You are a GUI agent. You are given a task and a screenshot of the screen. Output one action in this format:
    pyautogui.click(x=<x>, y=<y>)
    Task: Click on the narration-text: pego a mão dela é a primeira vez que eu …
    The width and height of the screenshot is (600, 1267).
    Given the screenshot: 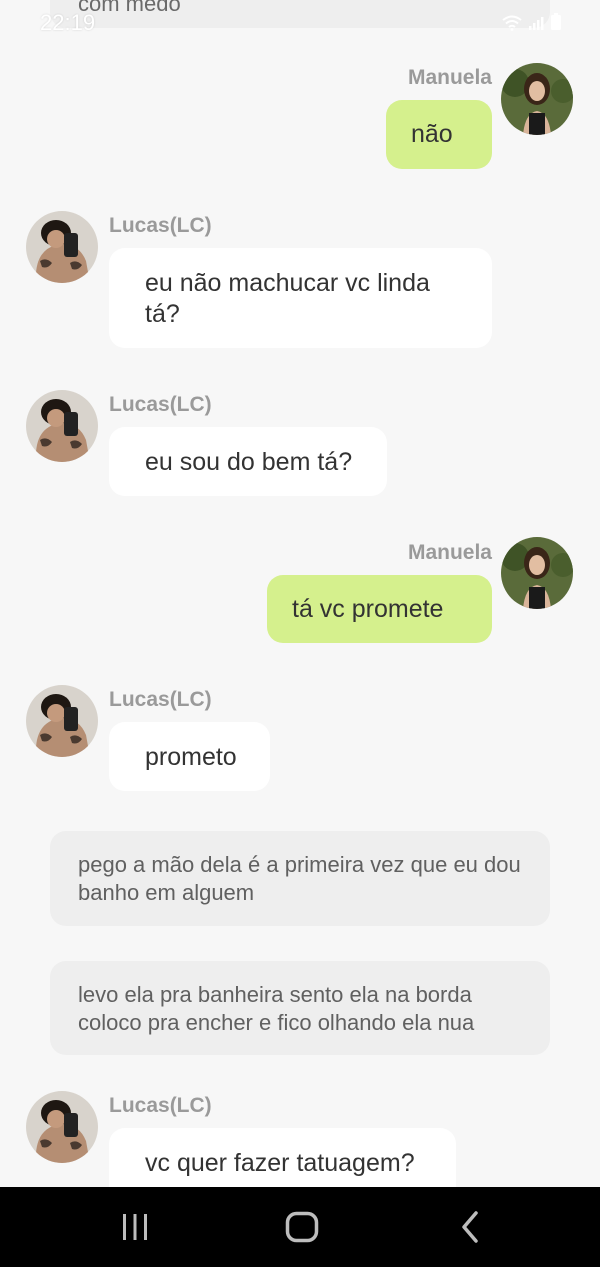 What is the action you would take?
    pyautogui.click(x=299, y=878)
    